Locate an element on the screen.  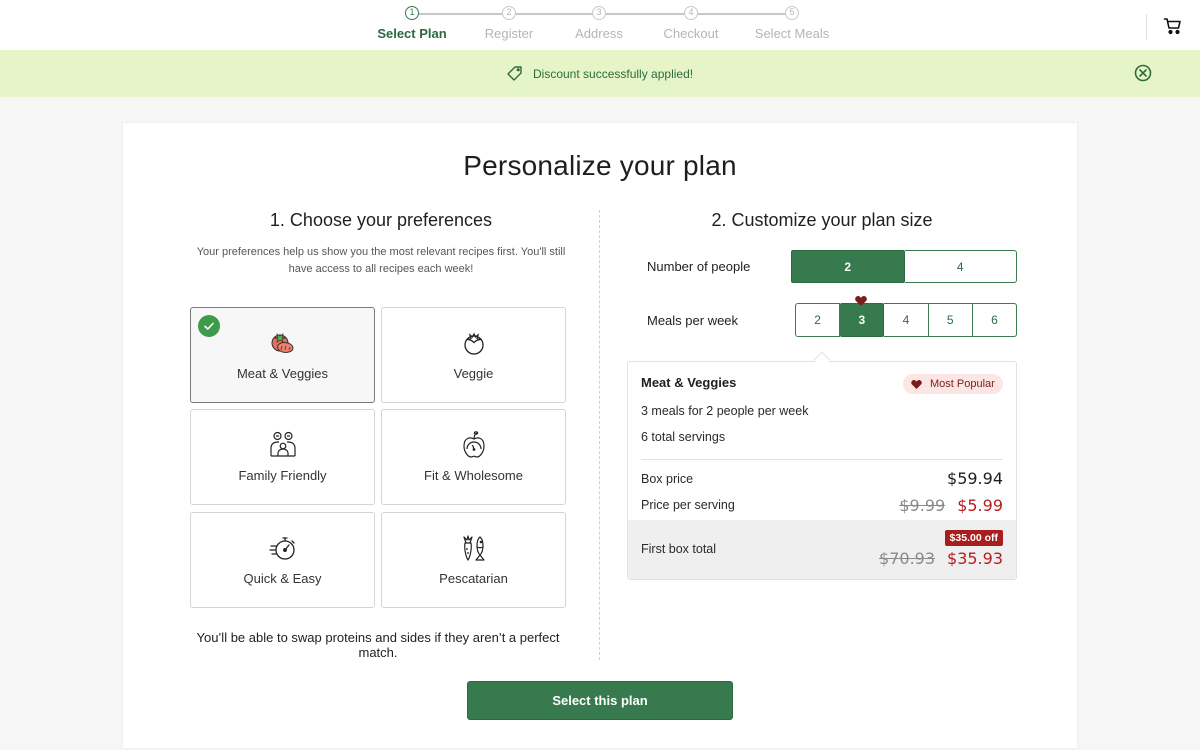
select-plan-button: Select this plan is located at coordinates (600, 700).